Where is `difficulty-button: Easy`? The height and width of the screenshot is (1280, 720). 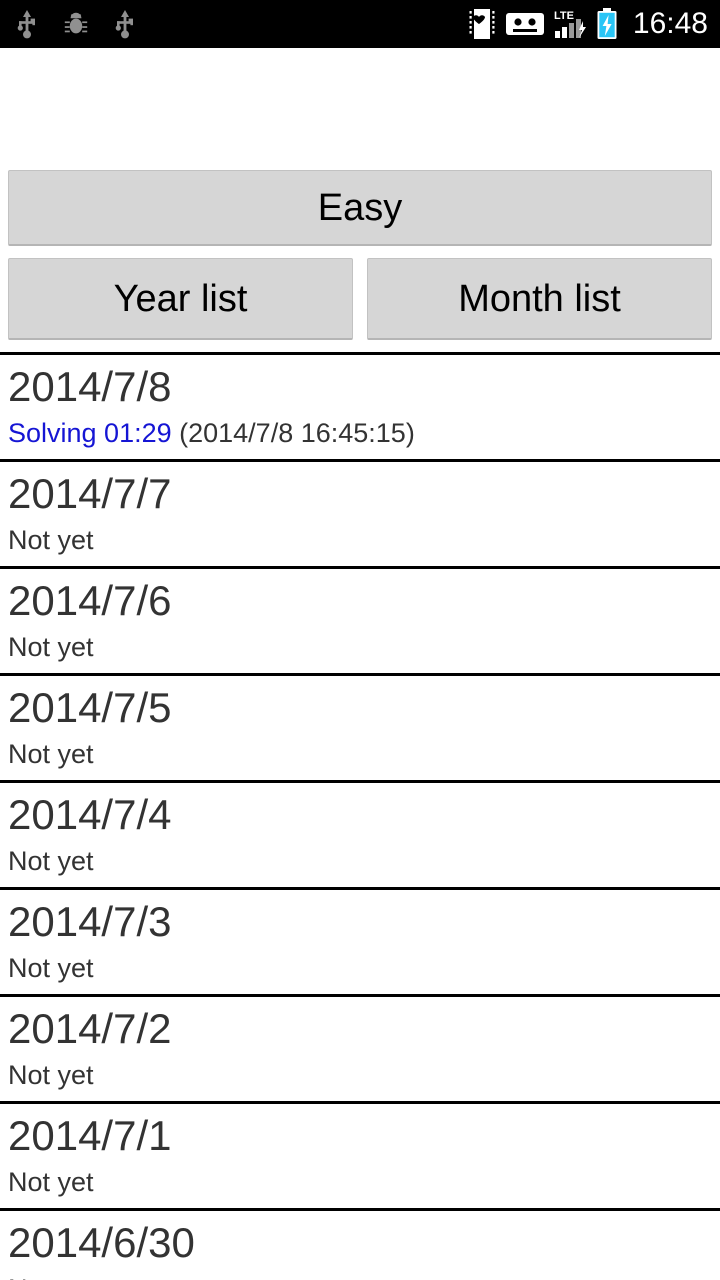
difficulty-button: Easy is located at coordinates (360, 208).